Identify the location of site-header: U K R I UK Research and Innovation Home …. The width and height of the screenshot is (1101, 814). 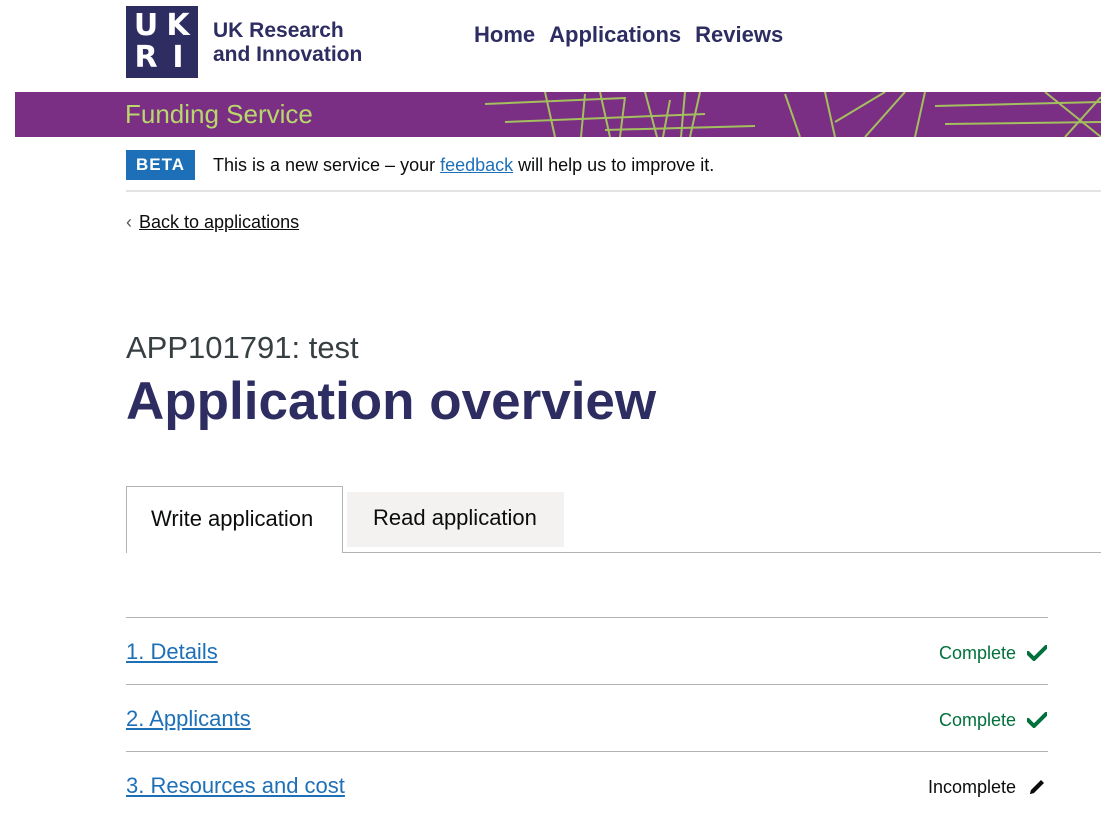
(550, 46).